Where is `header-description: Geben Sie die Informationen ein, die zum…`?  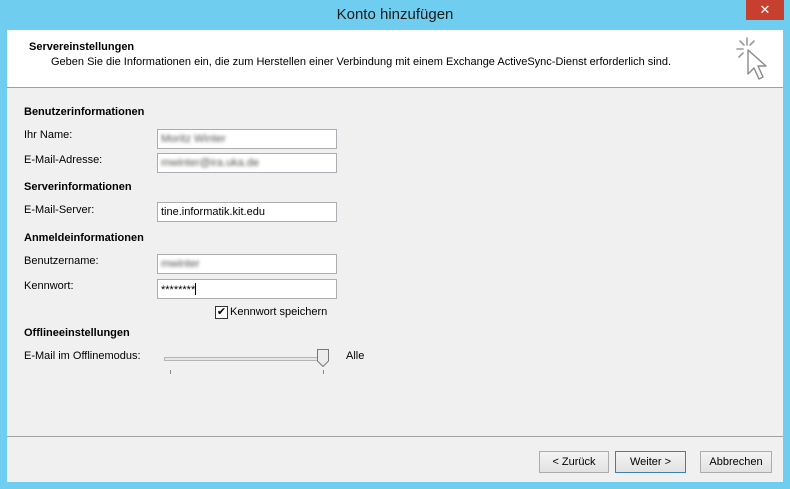
header-description: Geben Sie die Informationen ein, die zum… is located at coordinates (361, 62).